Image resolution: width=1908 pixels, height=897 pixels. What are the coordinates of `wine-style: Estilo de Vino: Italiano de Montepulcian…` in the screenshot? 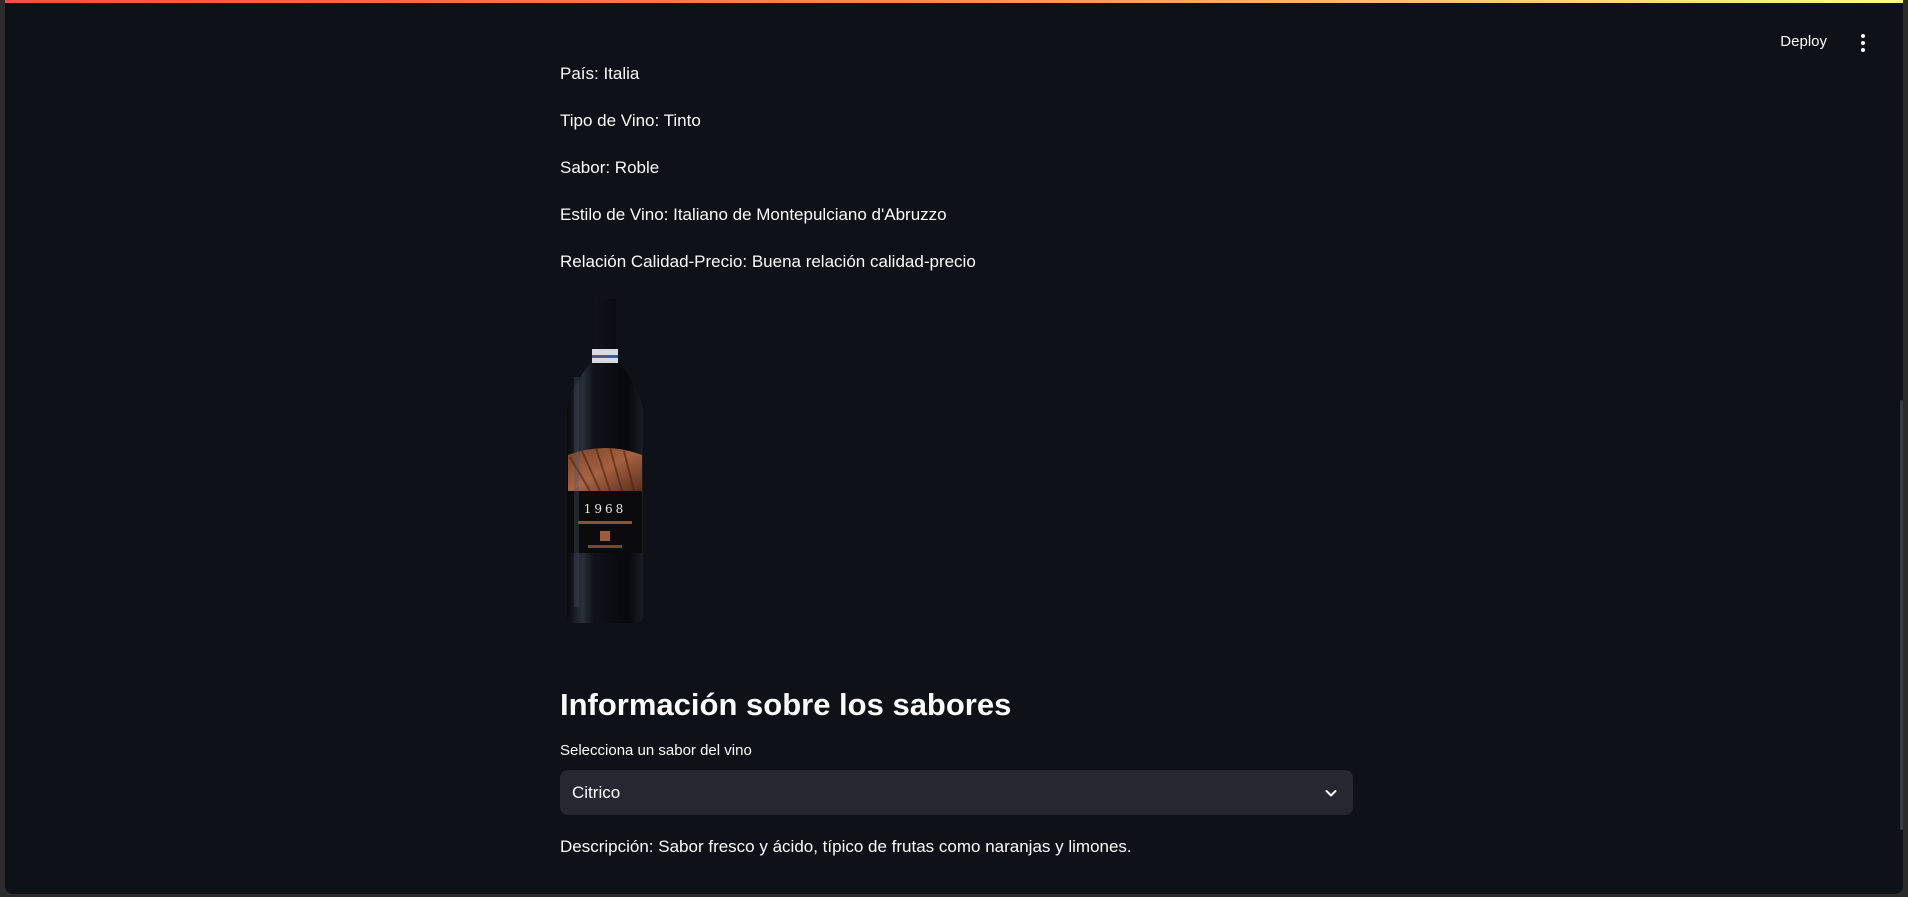 It's located at (753, 214).